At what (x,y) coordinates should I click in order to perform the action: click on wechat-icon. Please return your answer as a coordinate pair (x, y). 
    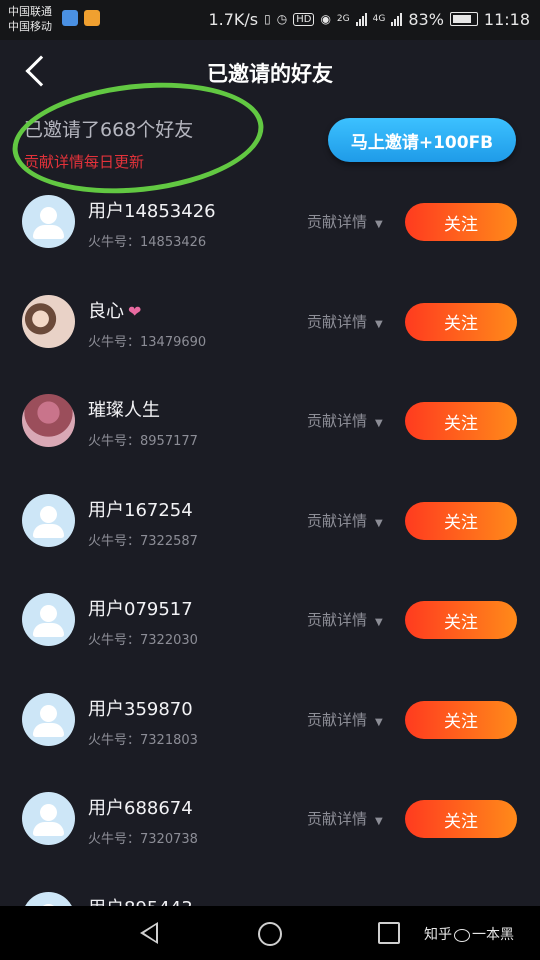
    Looking at the image, I should click on (462, 935).